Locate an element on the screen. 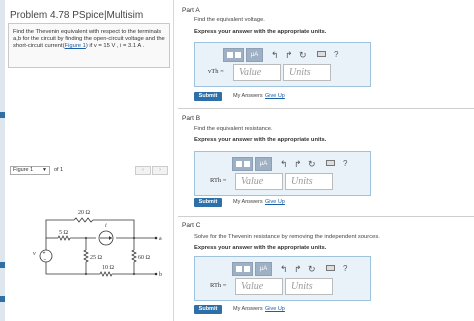  figure-navigation: Figure 1 ▼ of 1 ‹ › is located at coordinates (90, 170).